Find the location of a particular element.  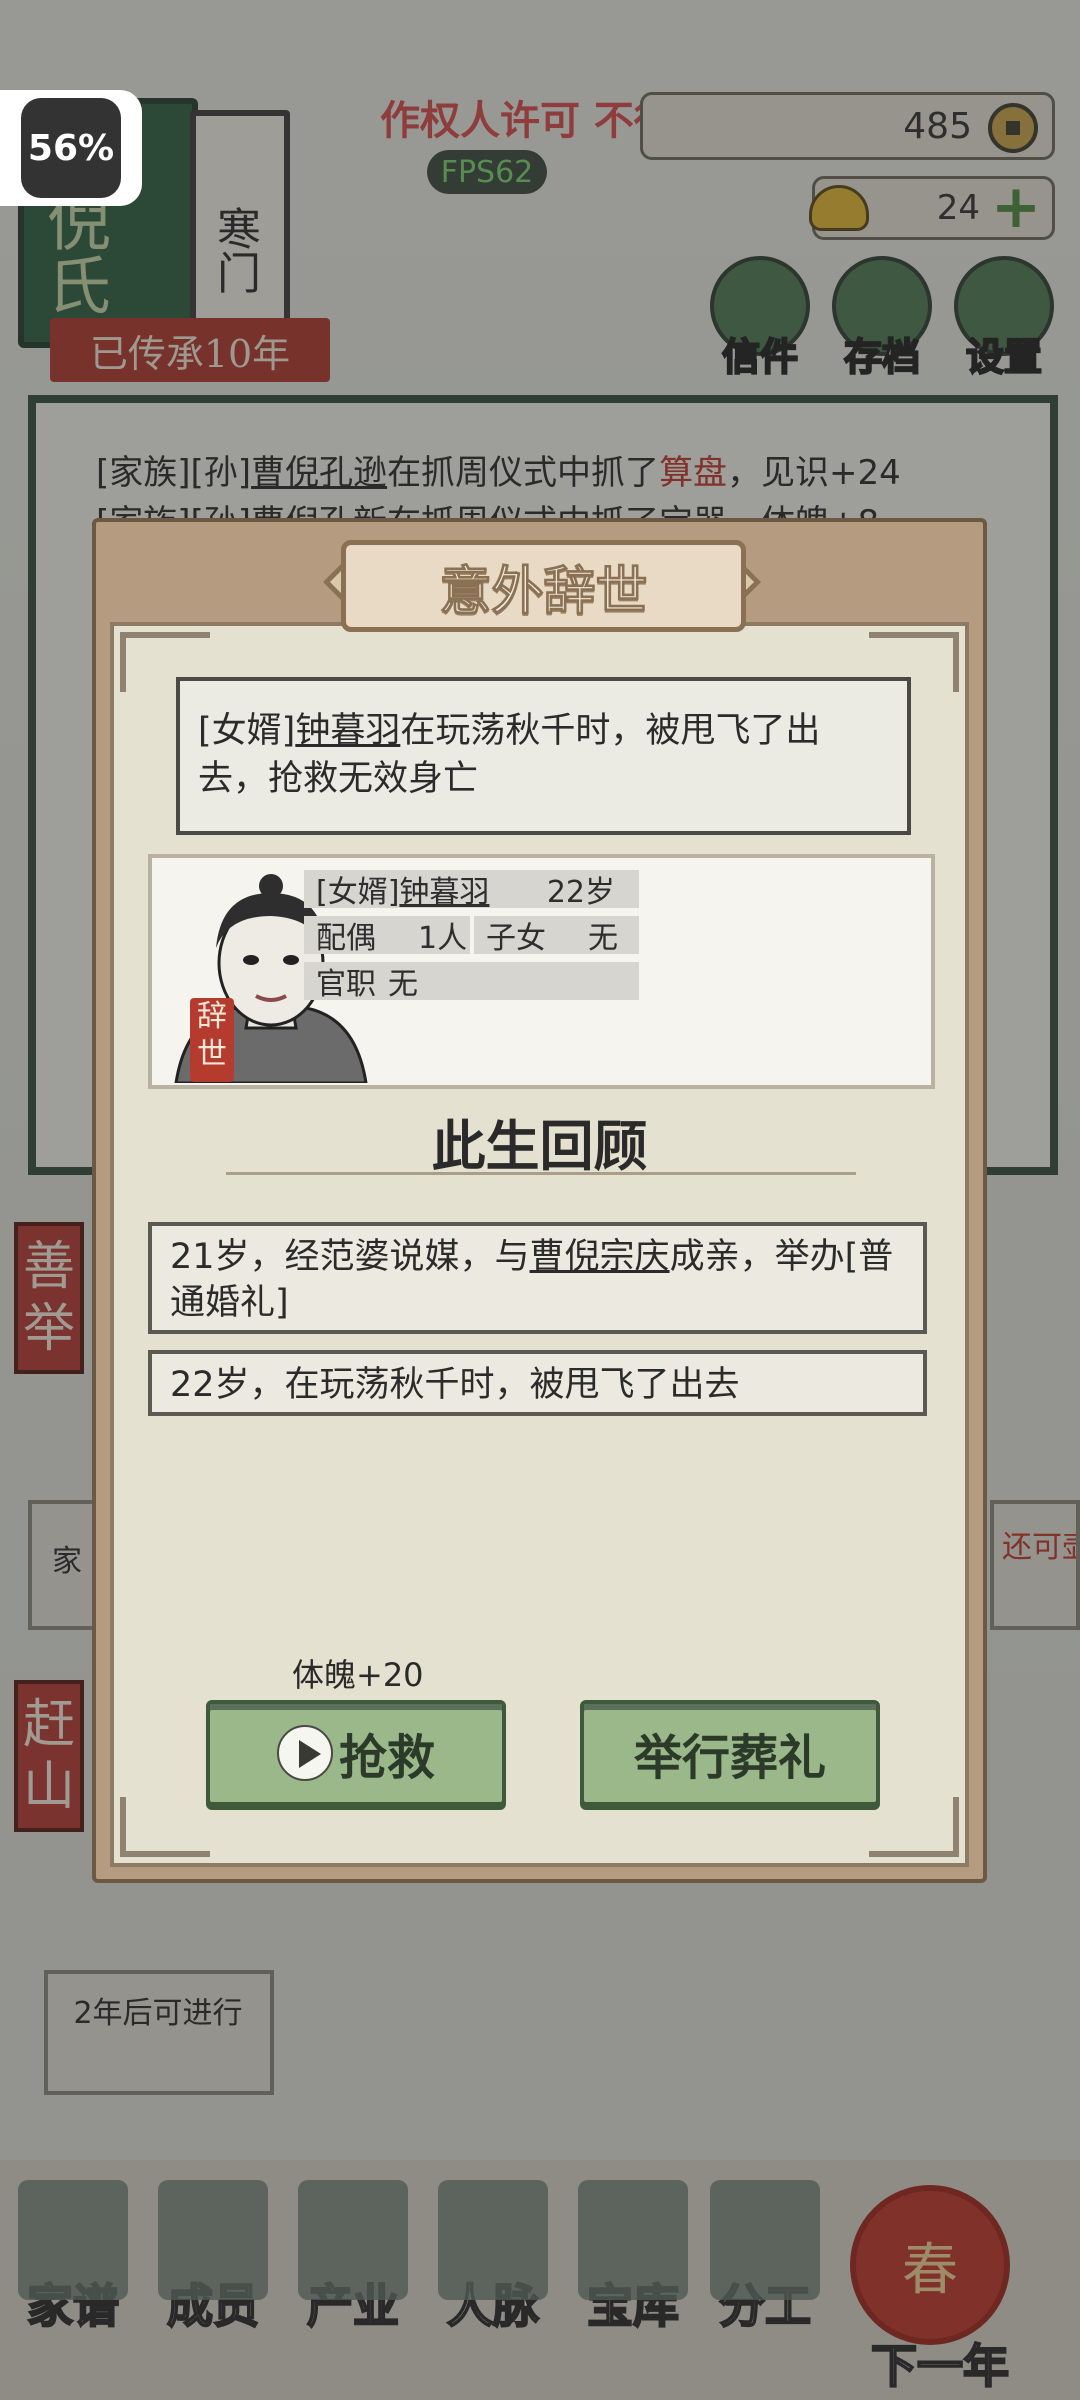

battery-indicator: 56% is located at coordinates (71, 148).